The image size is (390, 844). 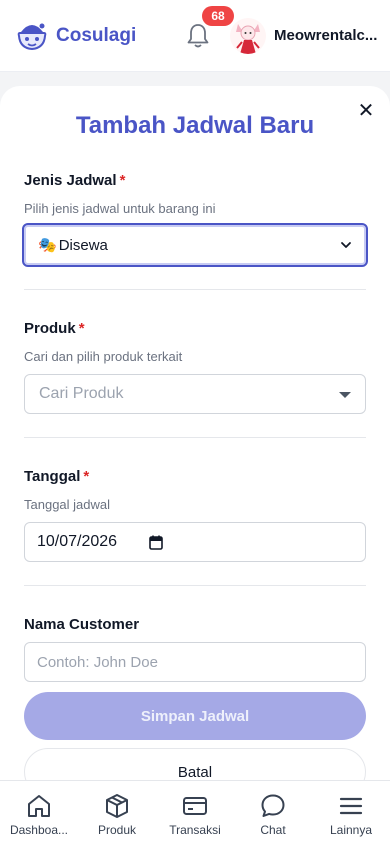 I want to click on date-label: Tanggal *, so click(x=56, y=476).